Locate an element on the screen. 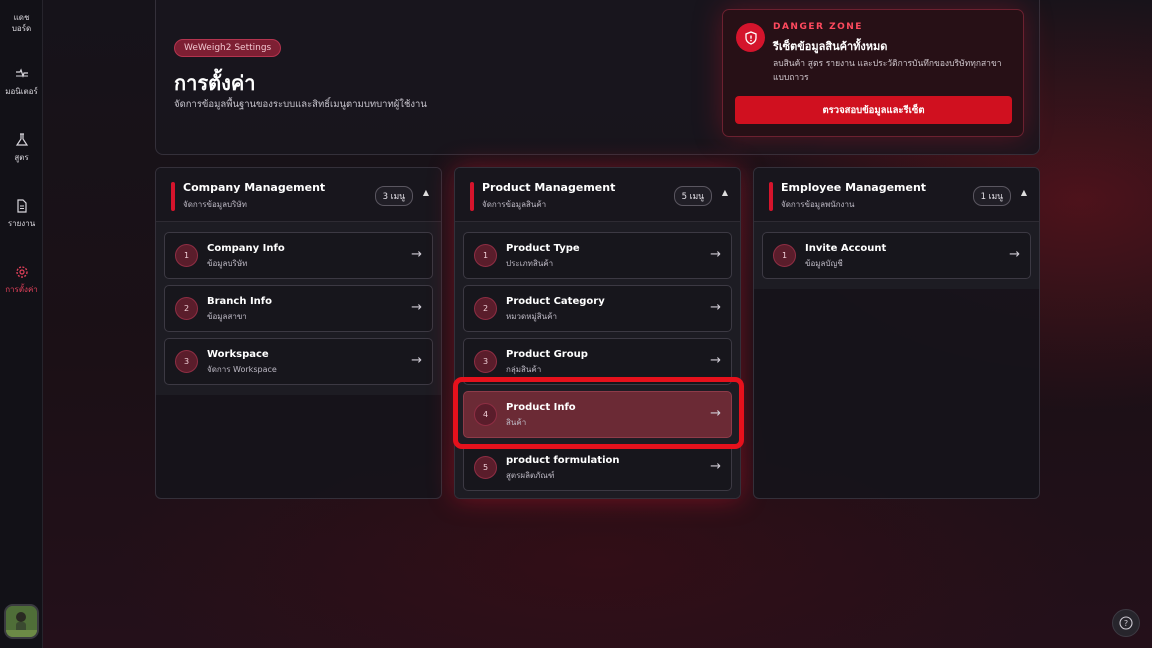  item-title: Product Group is located at coordinates (547, 354).